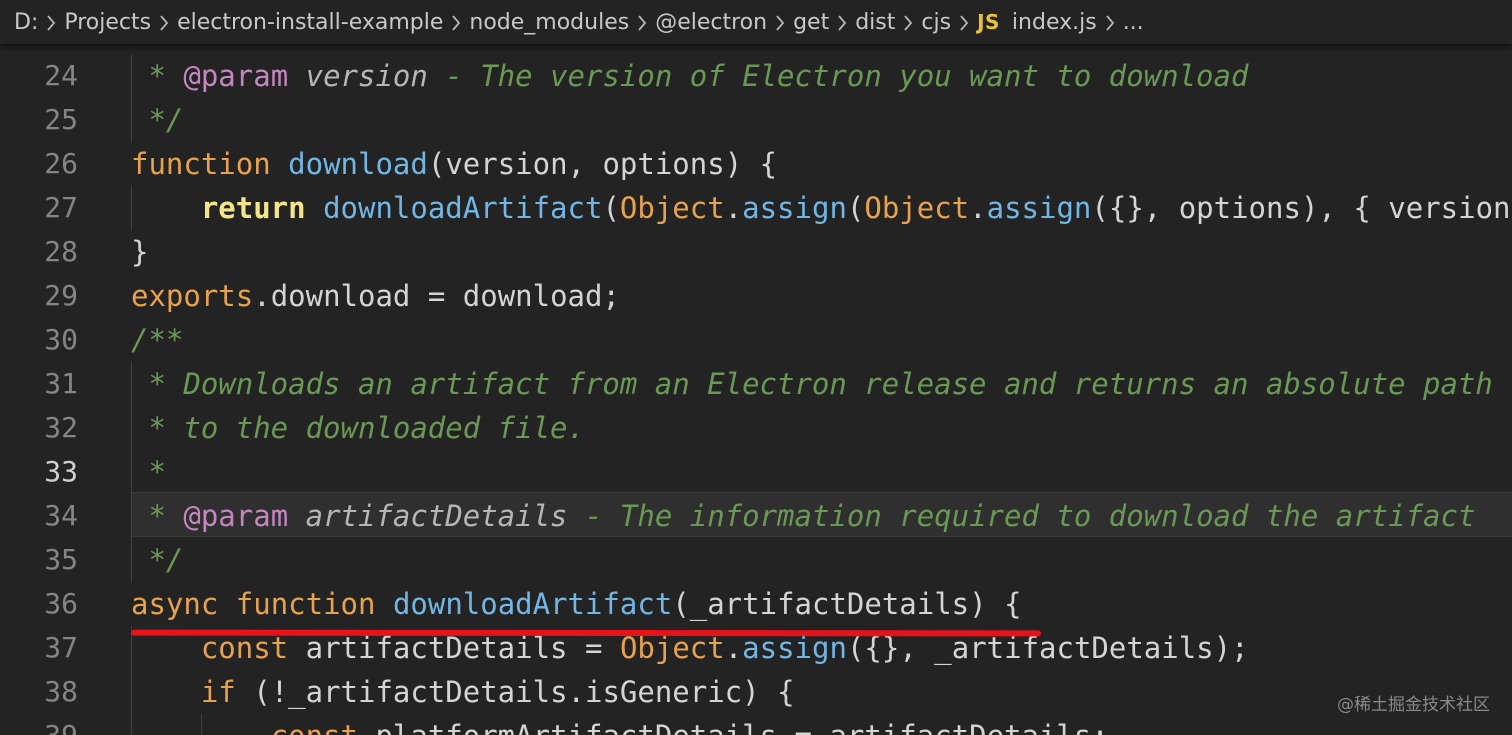 Image resolution: width=1512 pixels, height=735 pixels. Describe the element at coordinates (26, 22) in the screenshot. I see `breadcrumb-item-drive: D:` at that location.